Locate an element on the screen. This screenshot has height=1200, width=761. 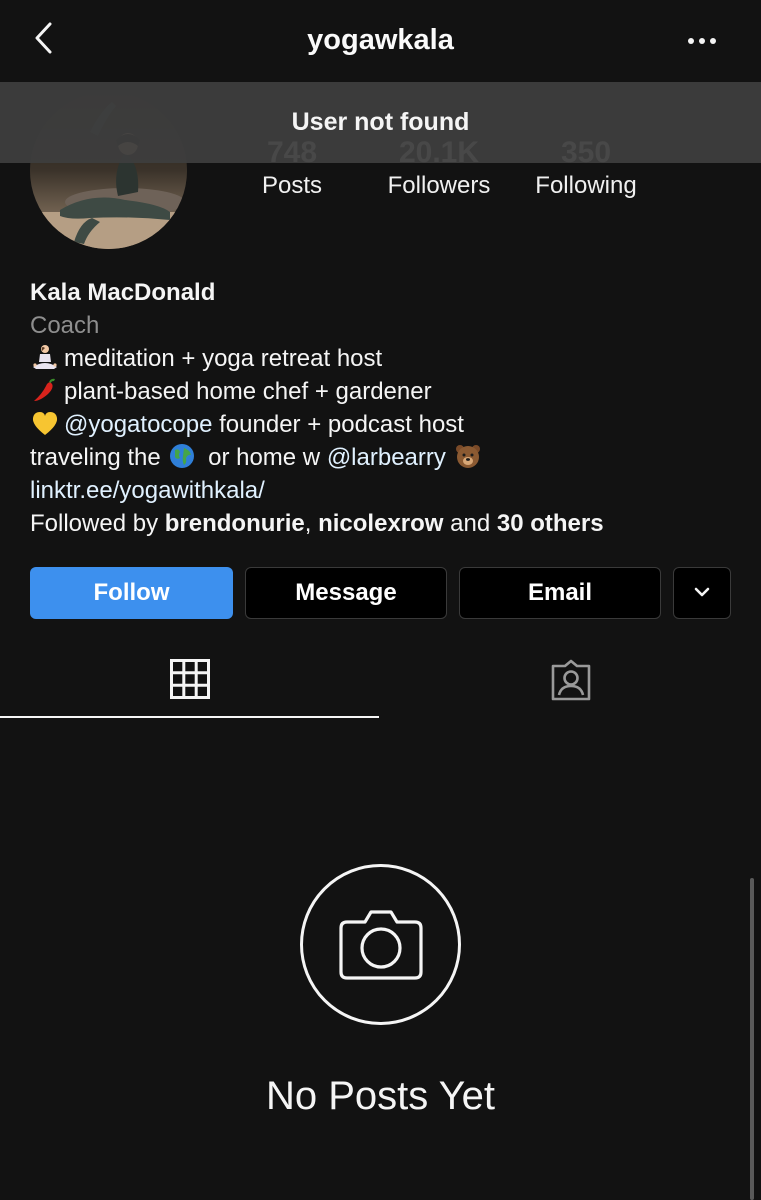
bio-line-4-start: traveling the is located at coordinates (99, 457).